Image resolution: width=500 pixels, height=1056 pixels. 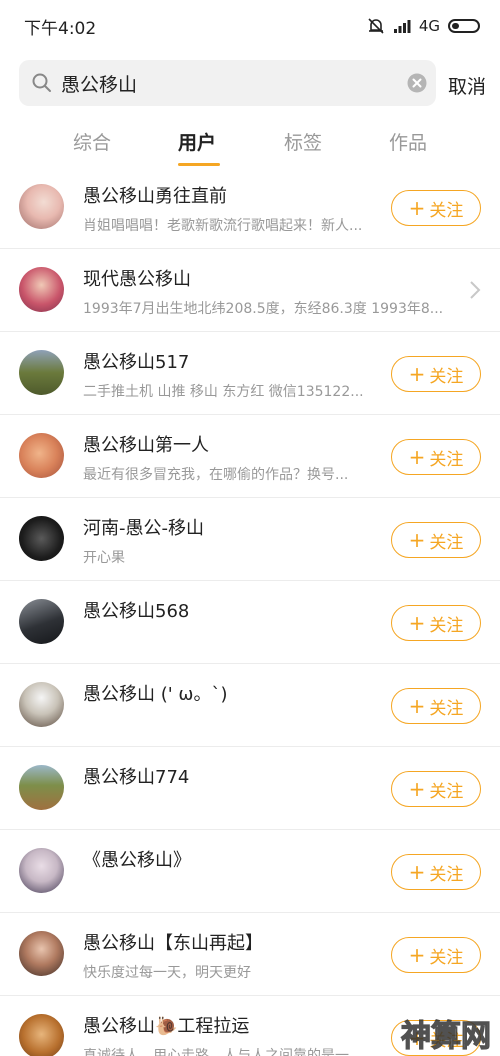 What do you see at coordinates (155, 694) in the screenshot?
I see `user-name: 愚公移山 (' ω。`)` at bounding box center [155, 694].